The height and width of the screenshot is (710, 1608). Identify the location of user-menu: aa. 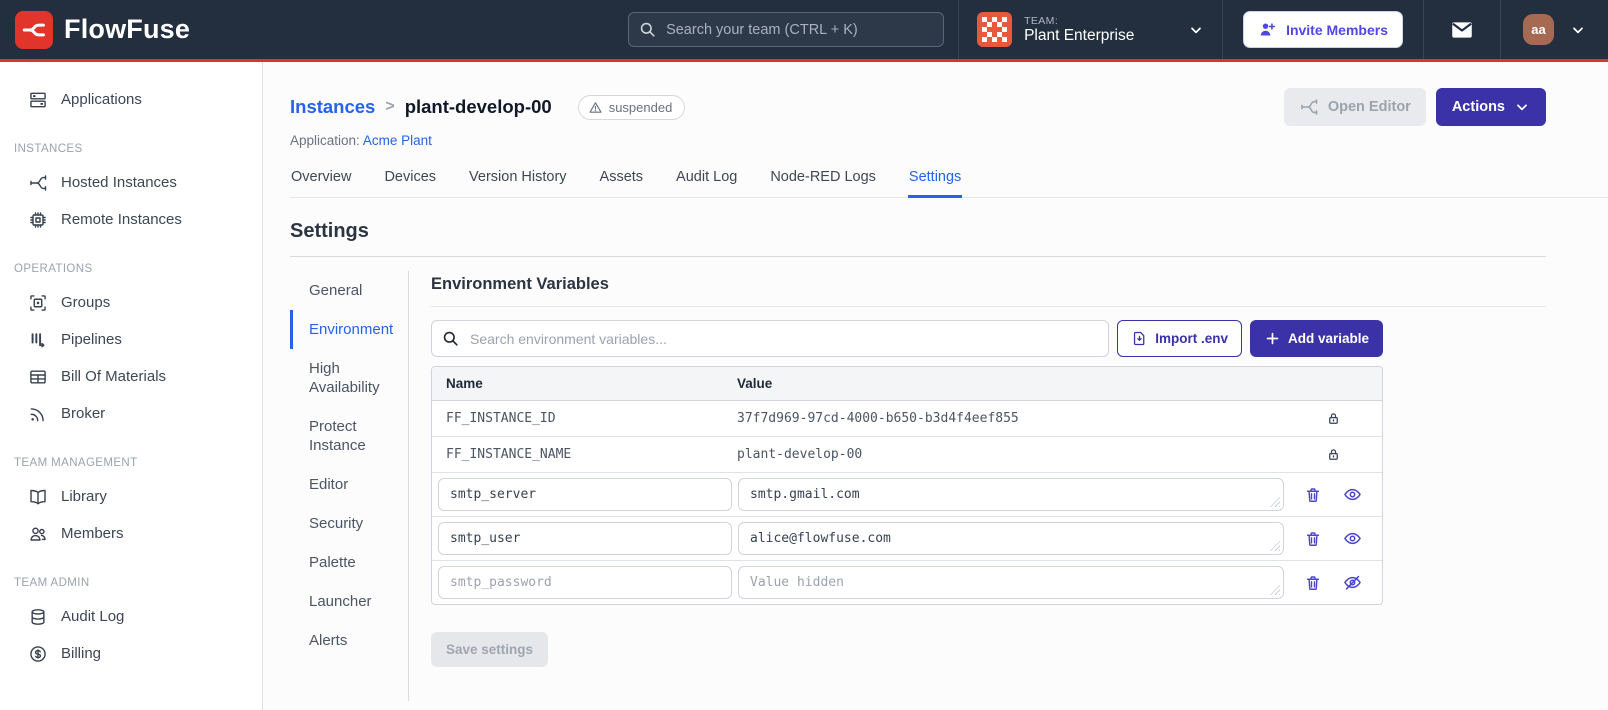
(1554, 29).